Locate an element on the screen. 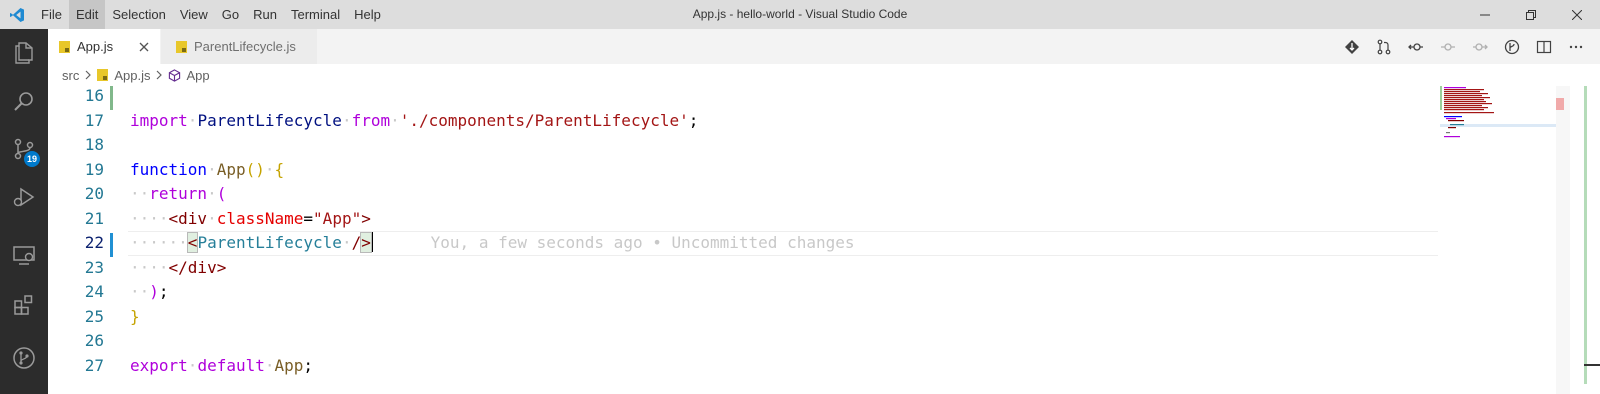 The image size is (1600, 394). source-control-button: 19 is located at coordinates (24, 149).